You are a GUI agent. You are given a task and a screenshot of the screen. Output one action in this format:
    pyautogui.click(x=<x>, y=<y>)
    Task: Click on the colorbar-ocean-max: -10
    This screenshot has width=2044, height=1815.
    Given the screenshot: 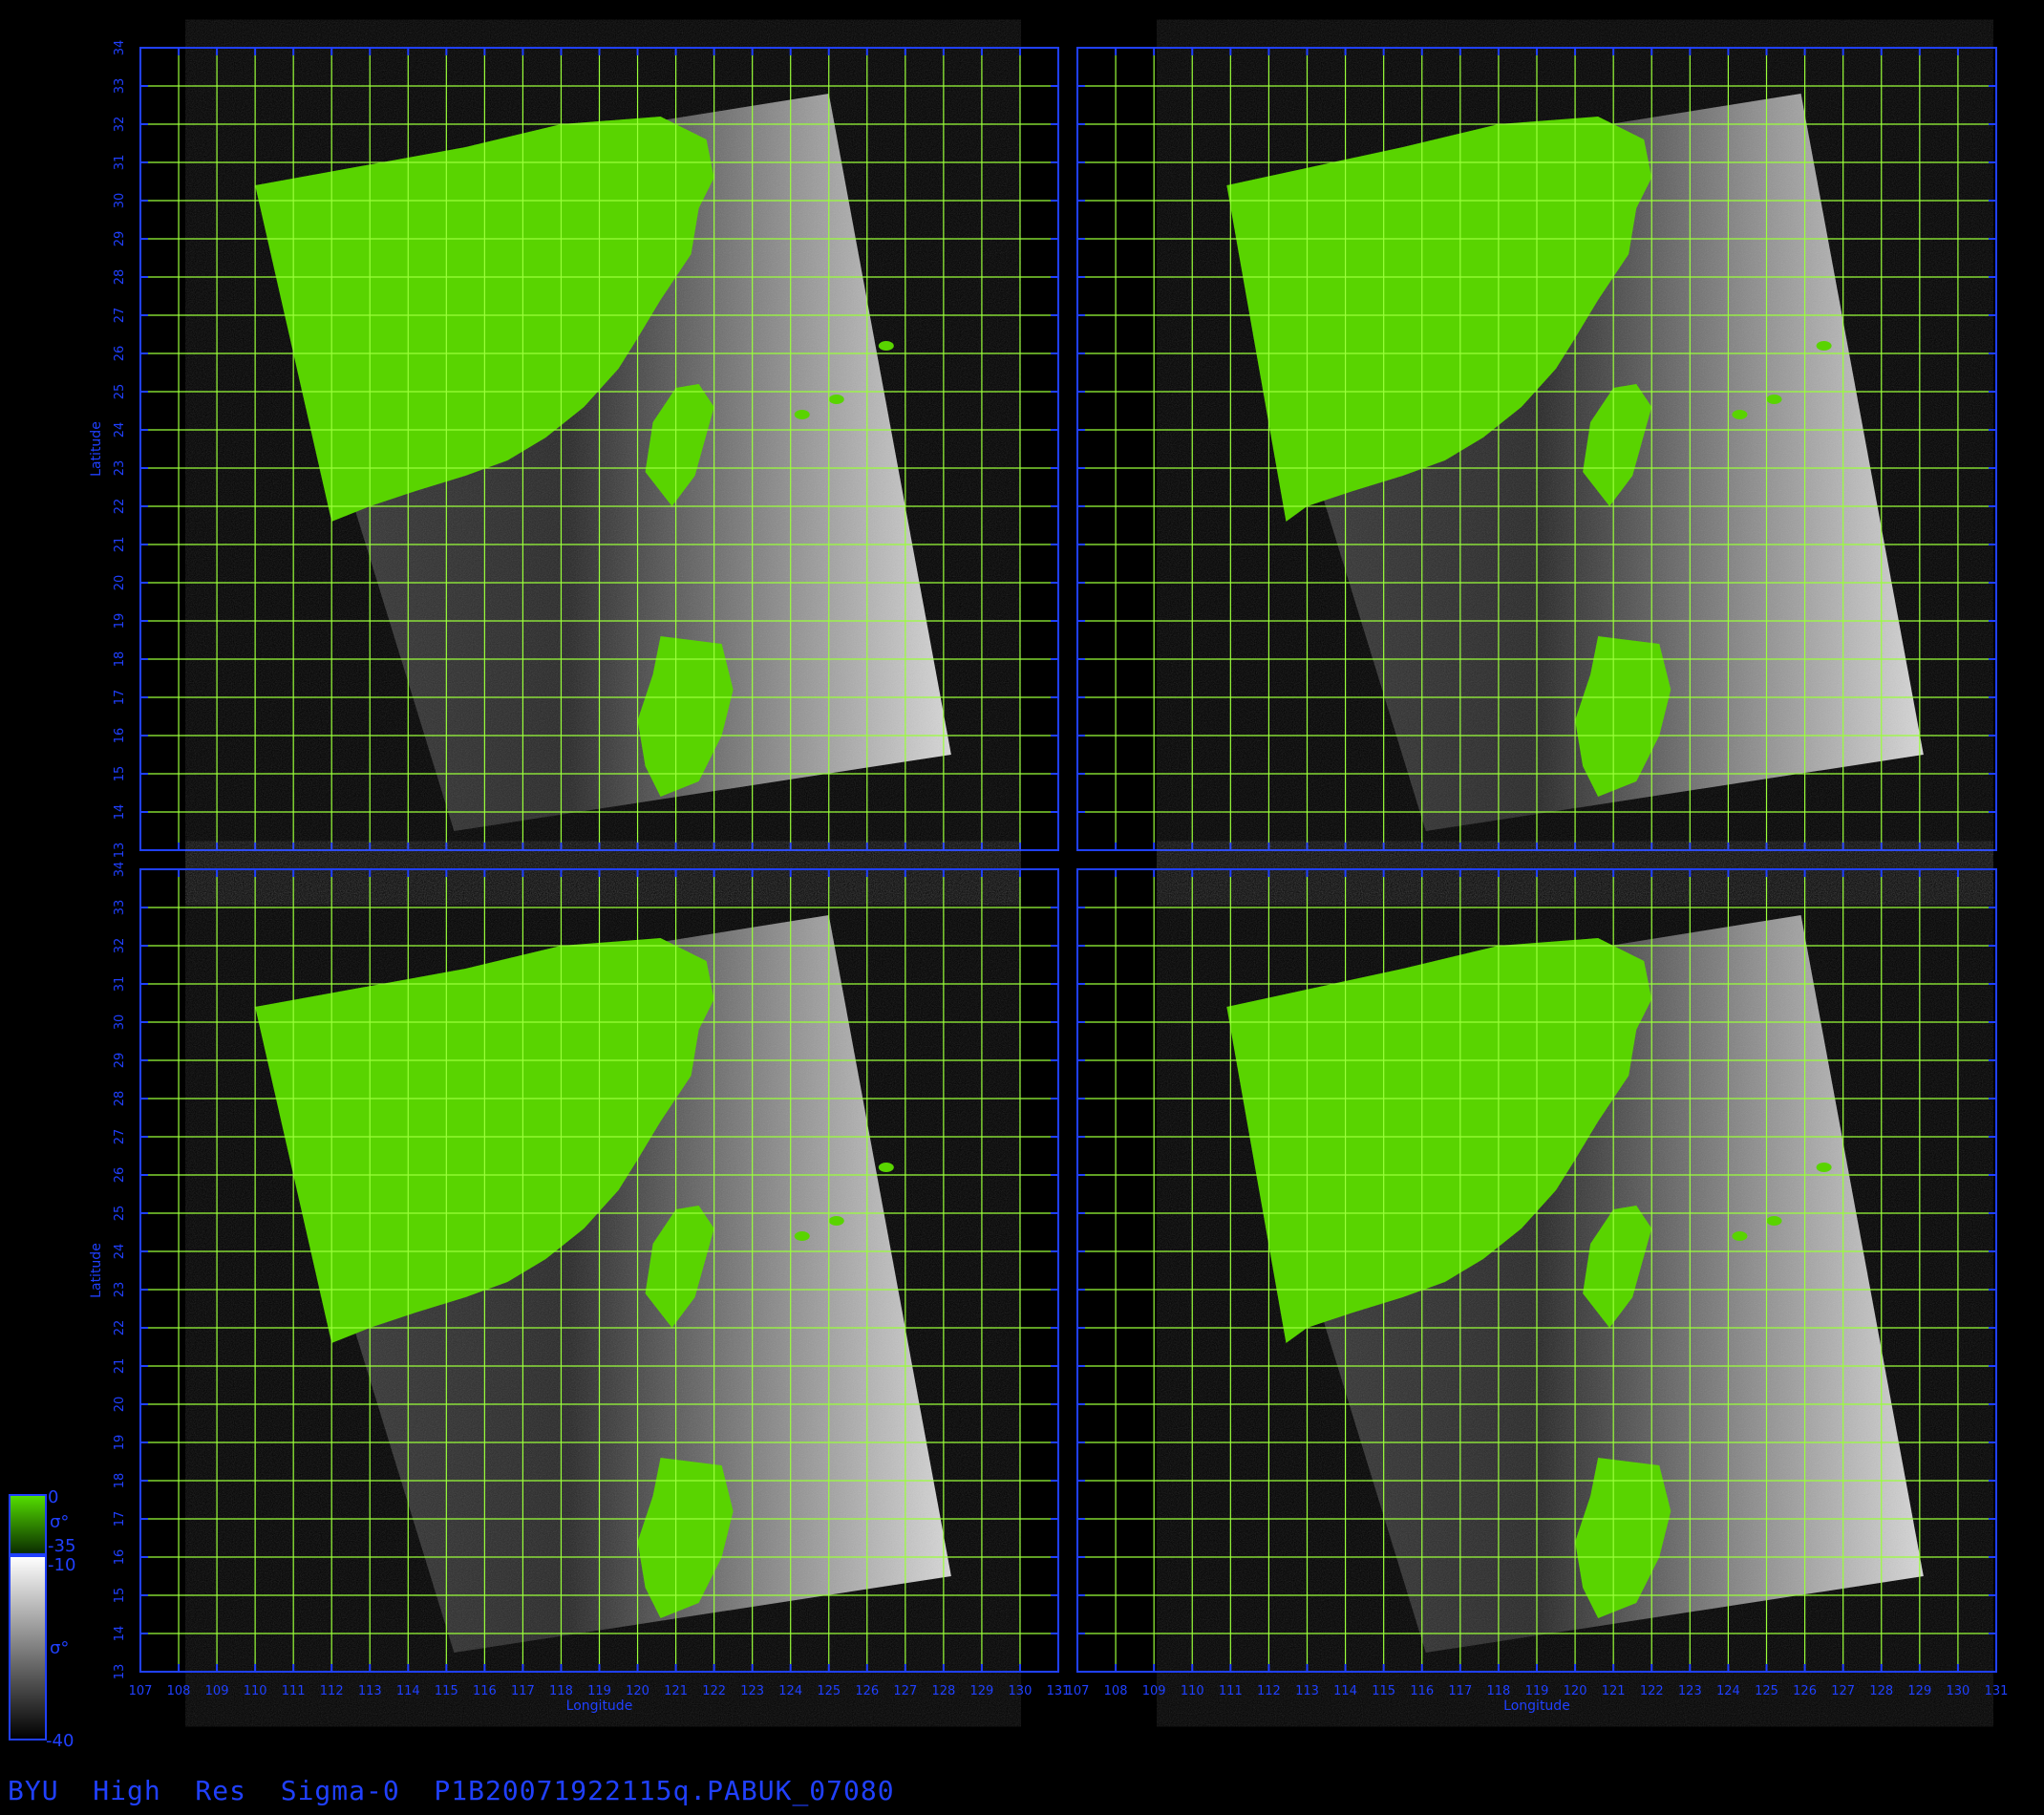 What is the action you would take?
    pyautogui.click(x=62, y=1565)
    